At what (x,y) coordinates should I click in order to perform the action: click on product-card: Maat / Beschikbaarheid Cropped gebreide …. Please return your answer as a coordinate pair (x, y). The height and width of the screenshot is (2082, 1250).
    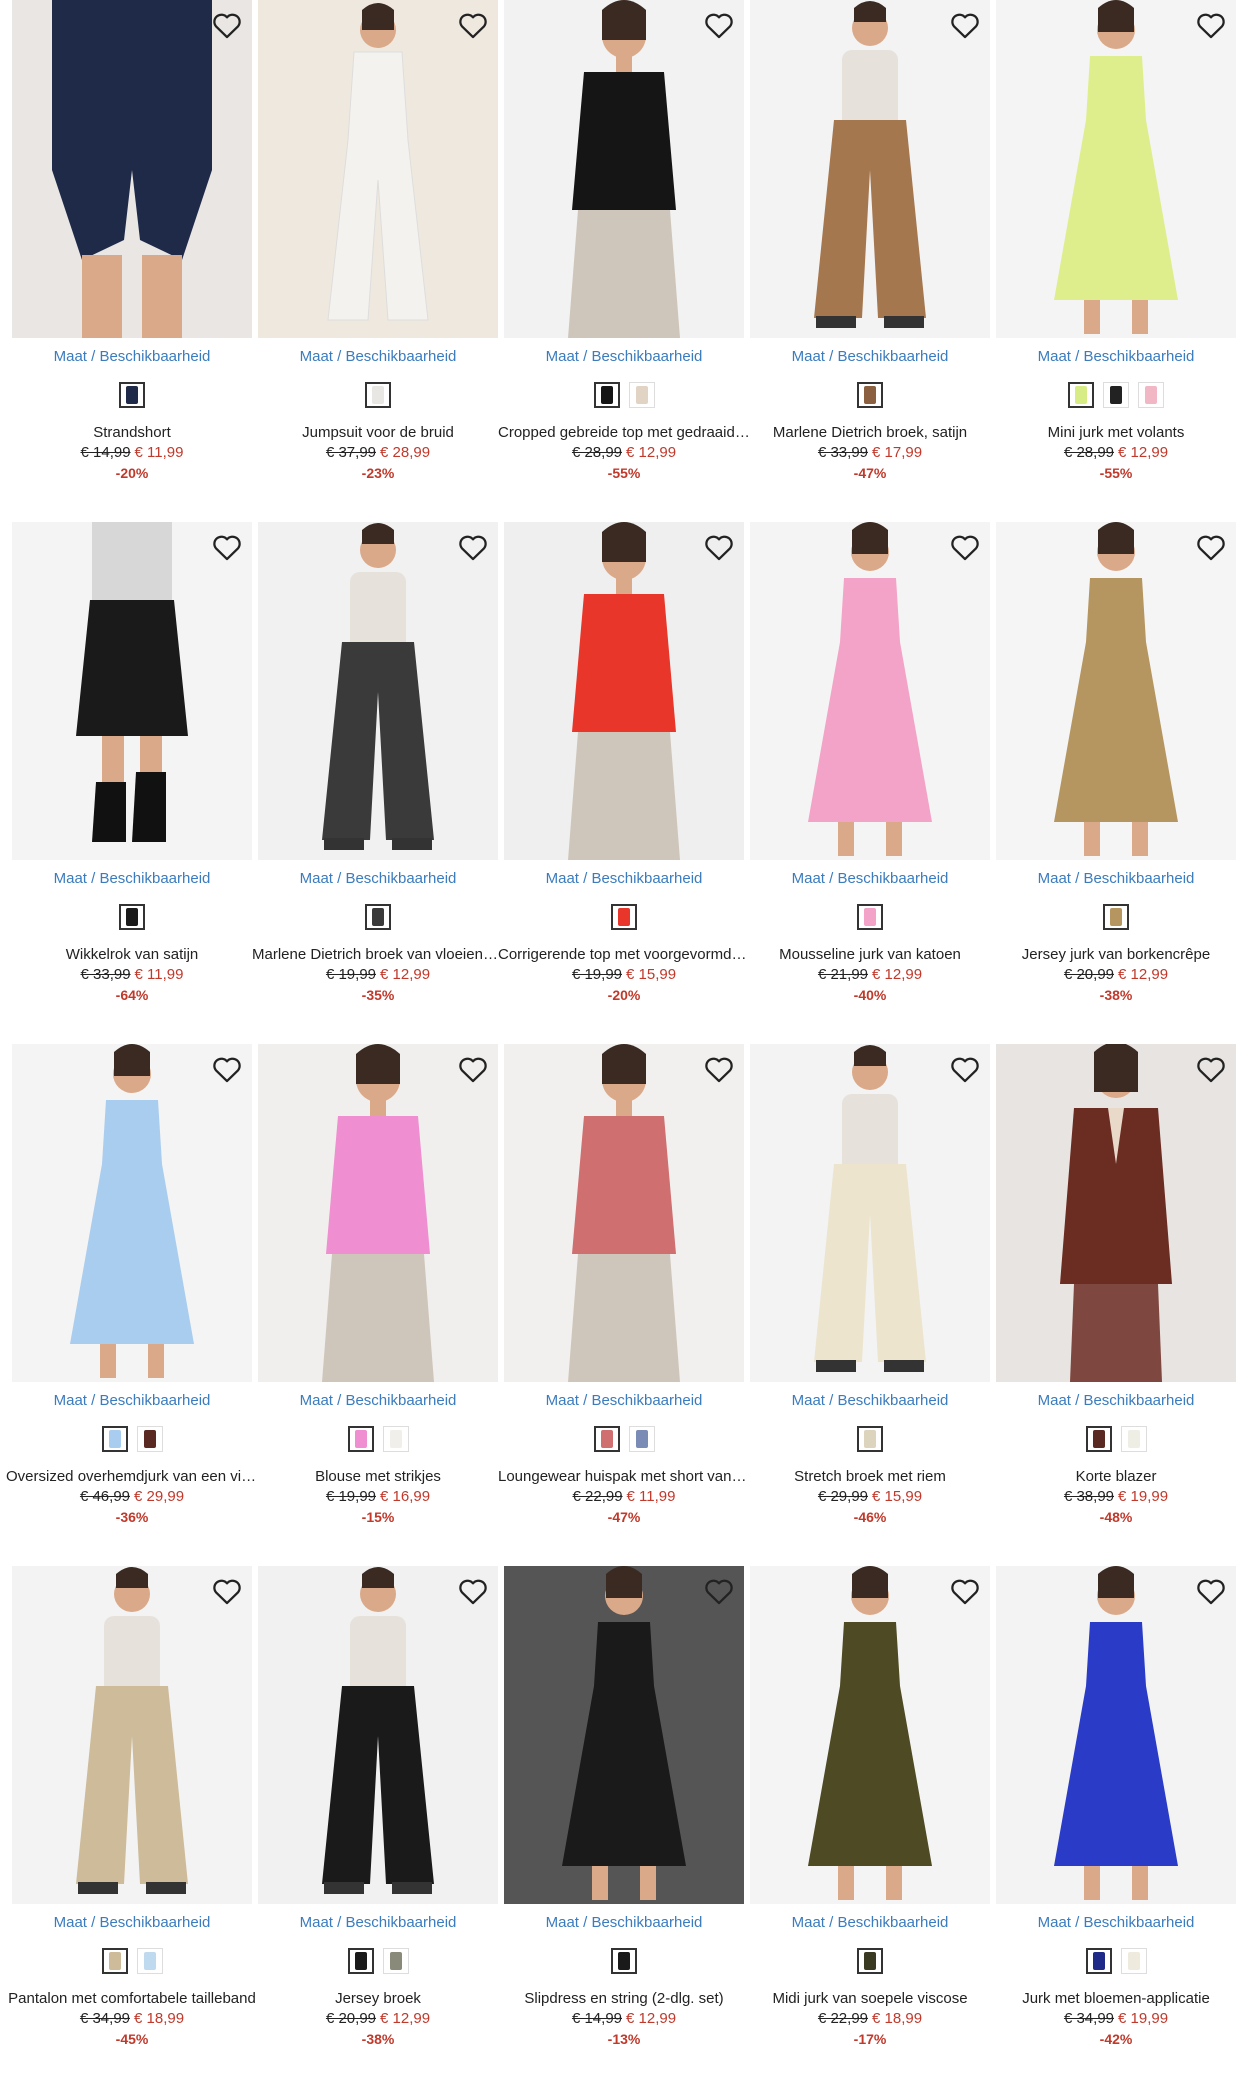
    Looking at the image, I should click on (624, 250).